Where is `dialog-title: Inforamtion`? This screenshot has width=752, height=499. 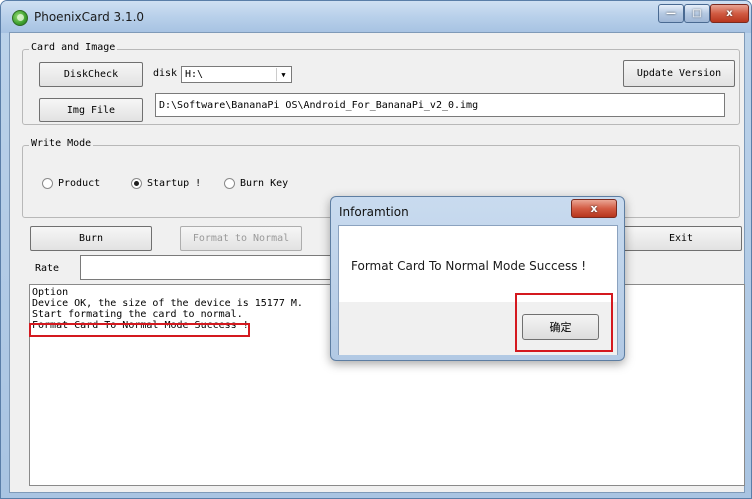 dialog-title: Inforamtion is located at coordinates (374, 212).